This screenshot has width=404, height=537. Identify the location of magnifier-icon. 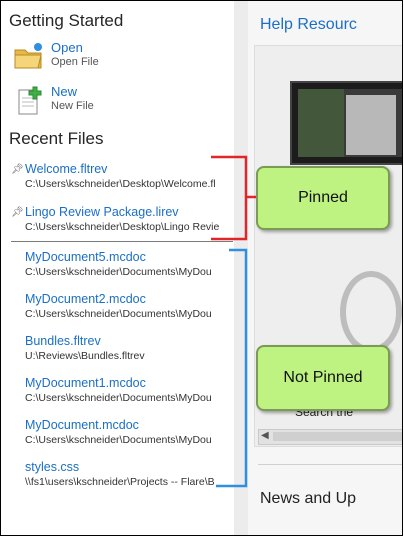
(371, 312).